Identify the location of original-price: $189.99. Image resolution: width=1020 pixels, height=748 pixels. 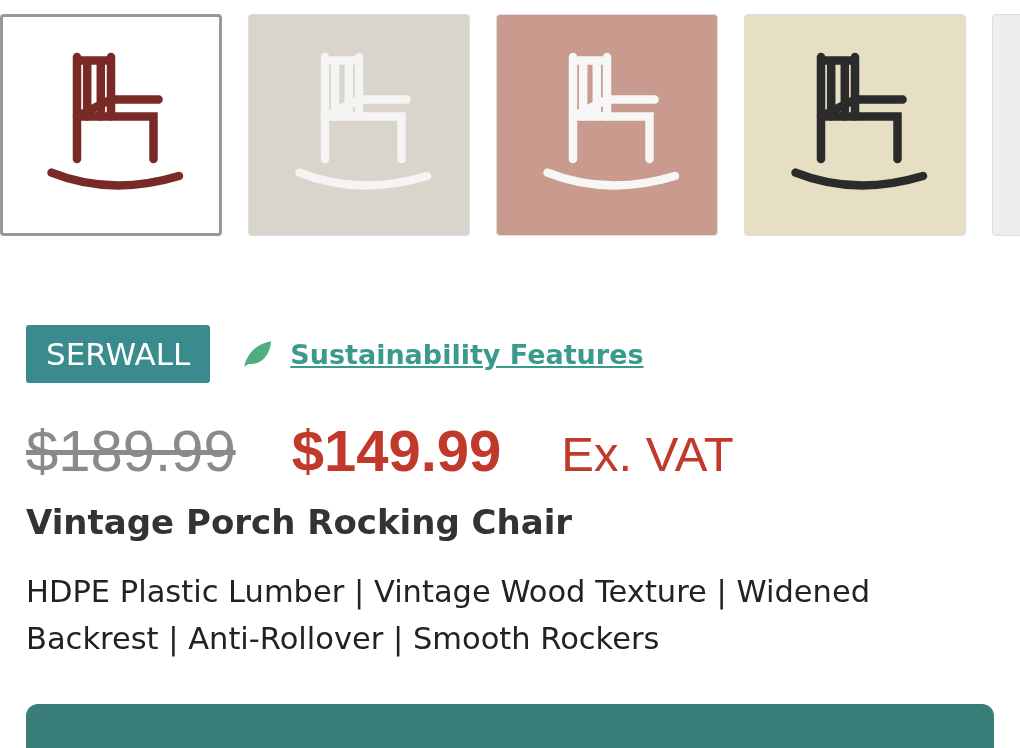
(131, 450).